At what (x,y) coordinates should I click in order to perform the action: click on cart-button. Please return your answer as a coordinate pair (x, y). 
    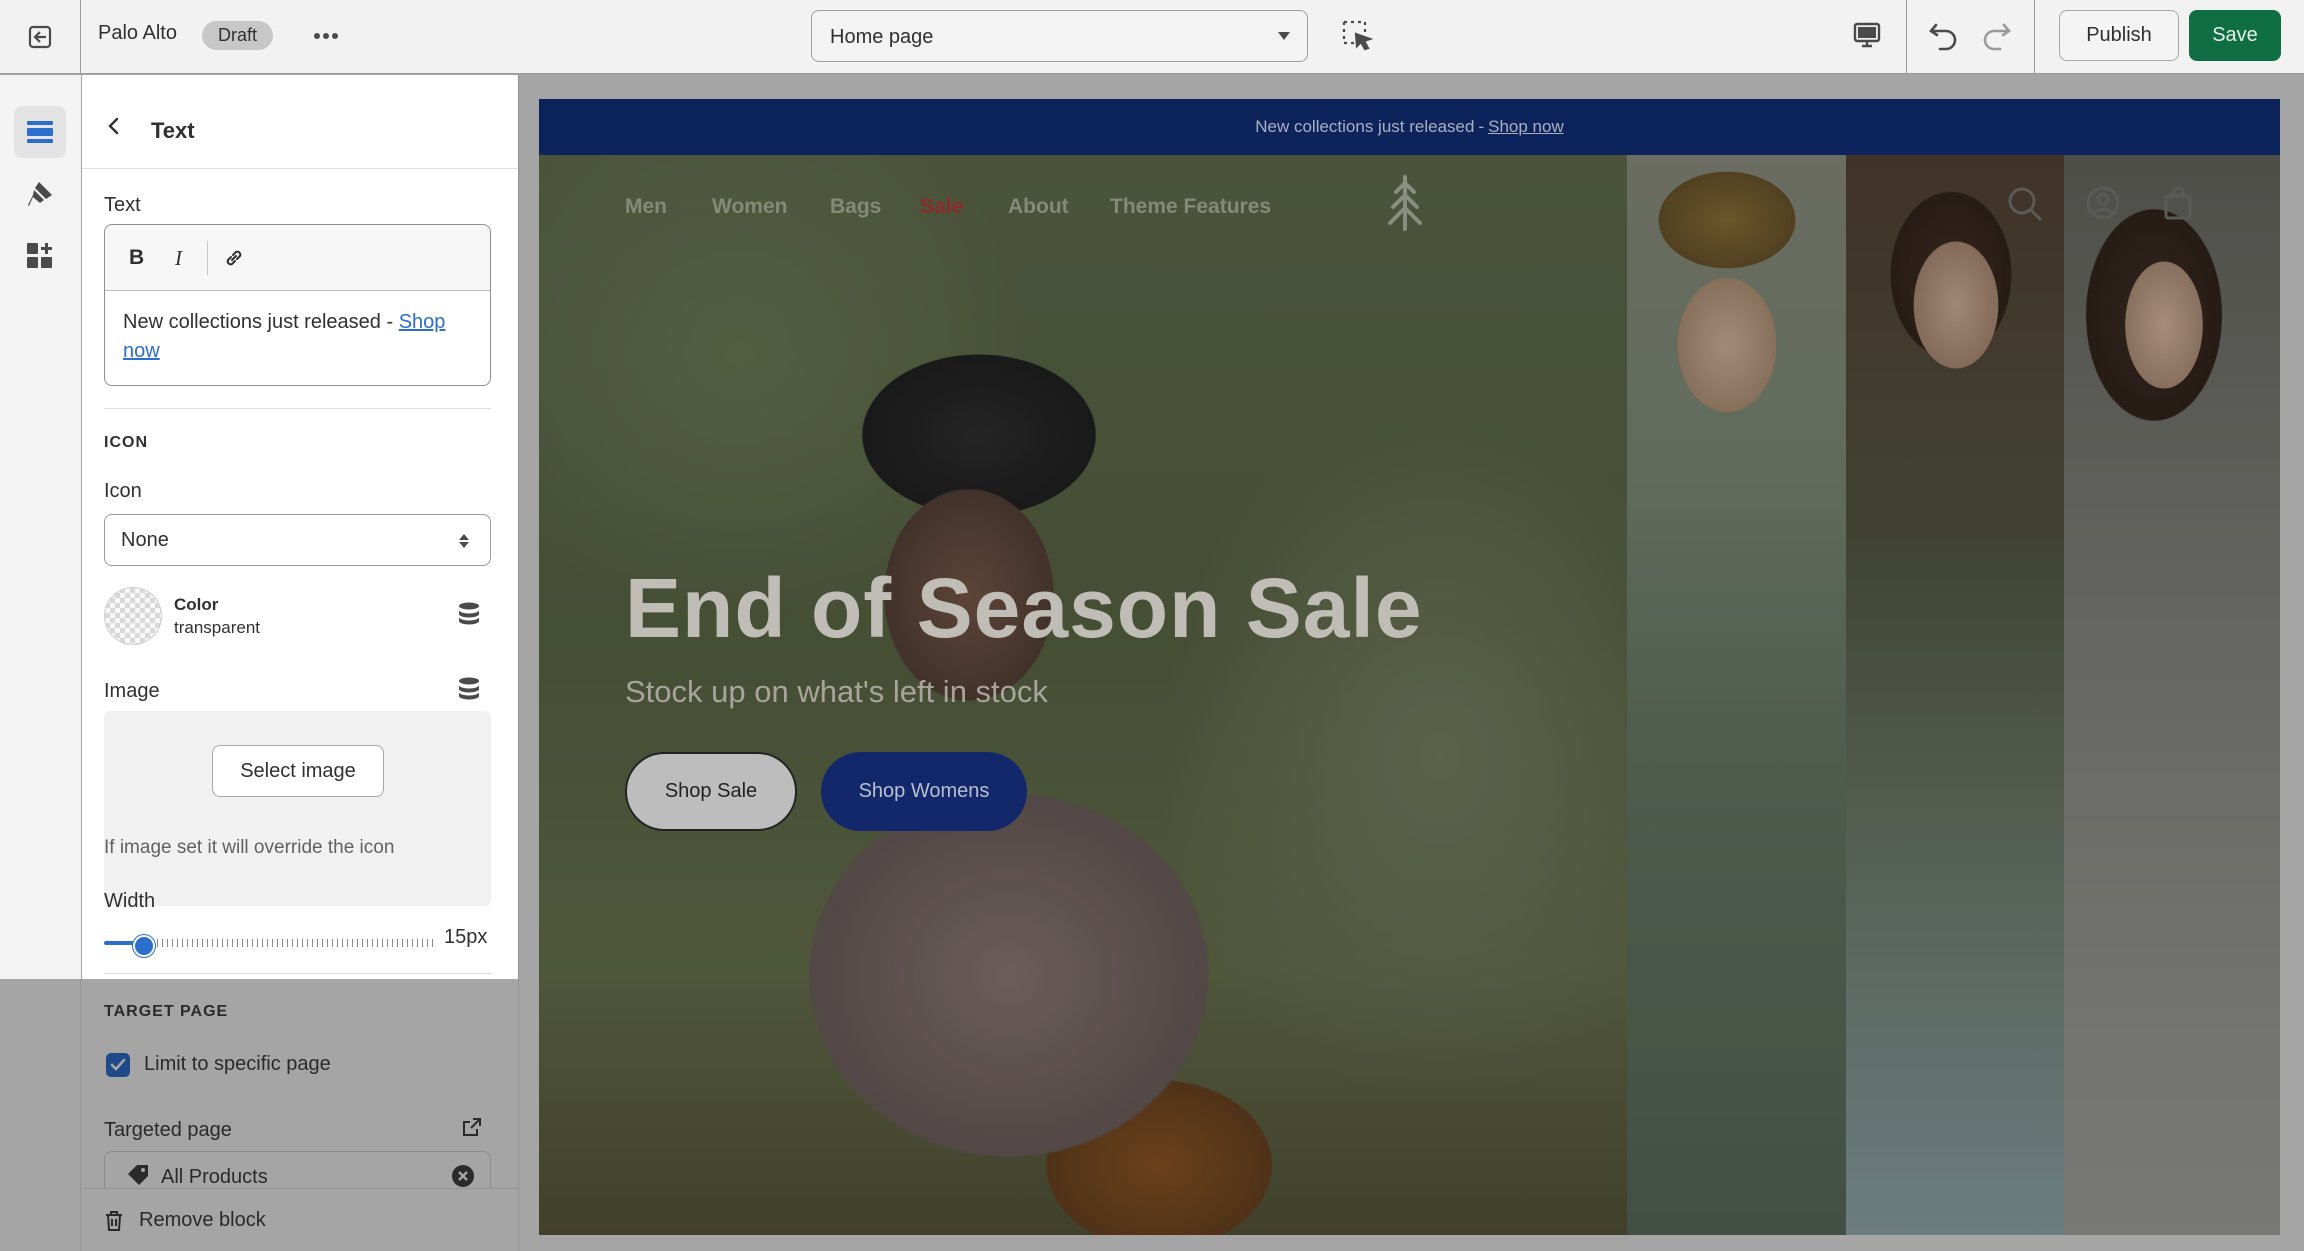
    Looking at the image, I should click on (2178, 203).